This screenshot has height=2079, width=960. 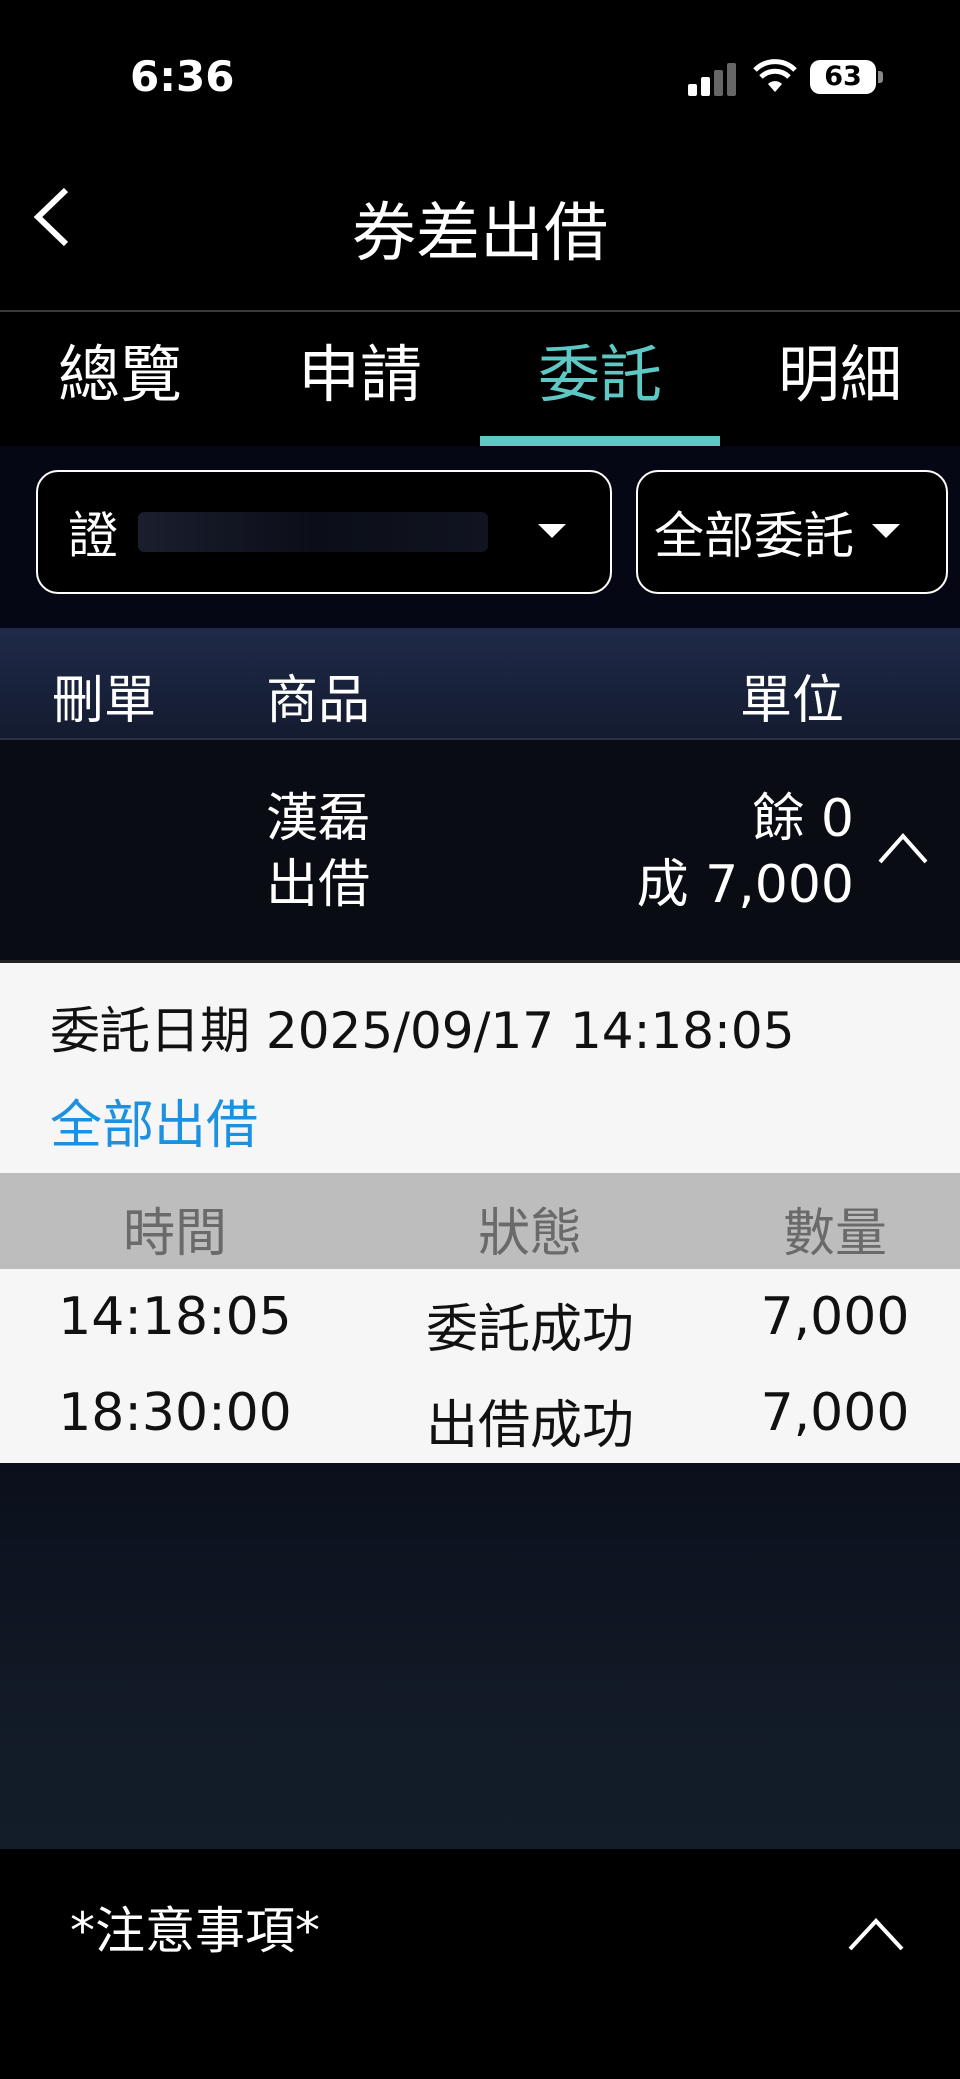 I want to click on detail-table-header: 時間 狀態 數量, so click(x=480, y=1221).